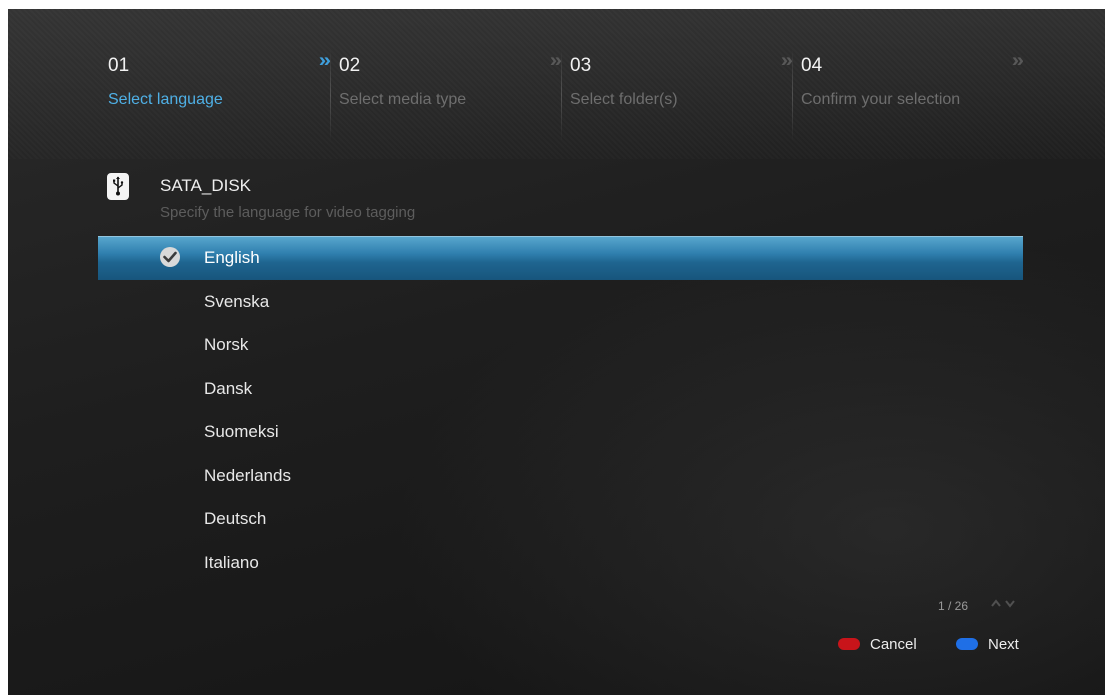 Image resolution: width=1105 pixels, height=695 pixels. Describe the element at coordinates (812, 65) in the screenshot. I see `step-number: 04` at that location.